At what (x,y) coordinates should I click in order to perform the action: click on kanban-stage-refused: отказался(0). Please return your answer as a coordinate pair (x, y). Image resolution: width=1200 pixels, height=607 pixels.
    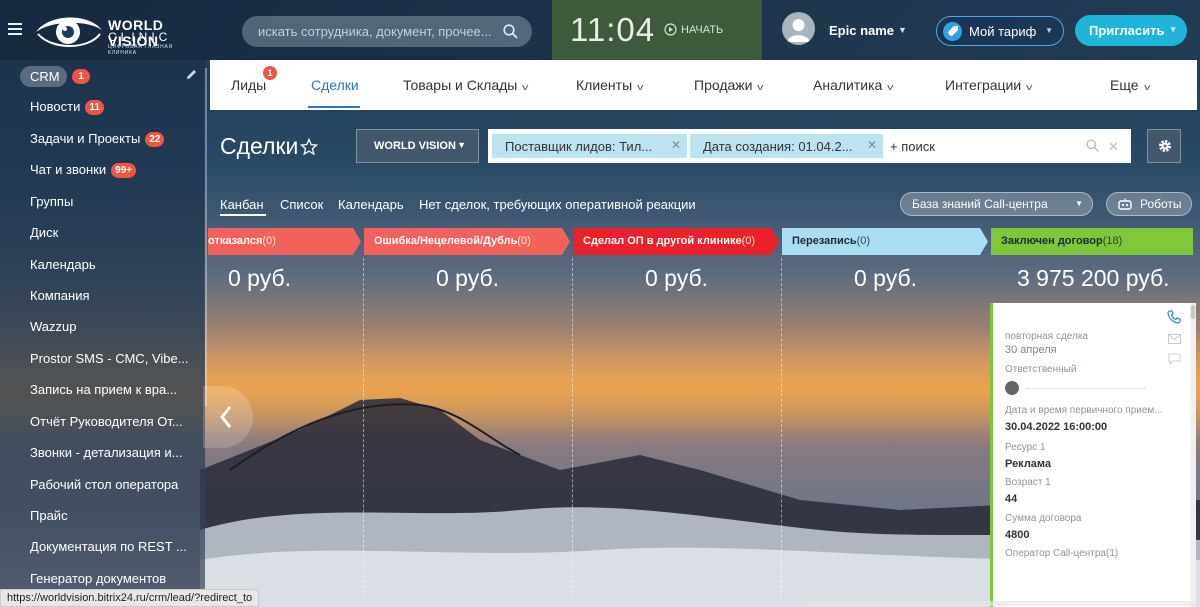
    Looking at the image, I should click on (284, 241).